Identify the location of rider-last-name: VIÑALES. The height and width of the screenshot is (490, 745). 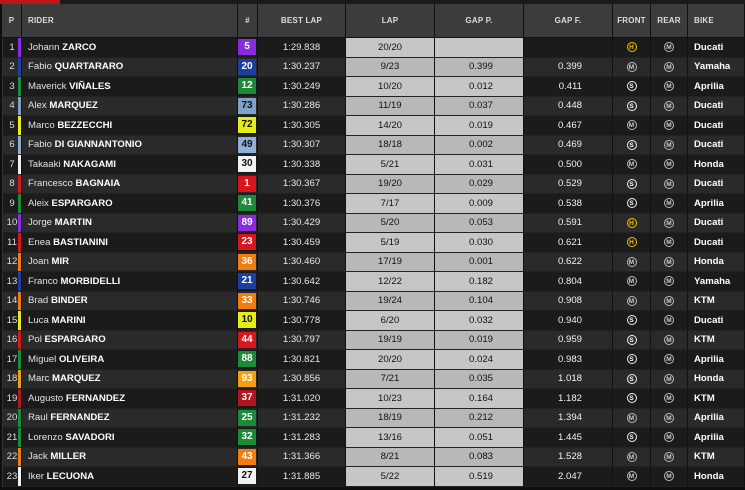
(90, 86).